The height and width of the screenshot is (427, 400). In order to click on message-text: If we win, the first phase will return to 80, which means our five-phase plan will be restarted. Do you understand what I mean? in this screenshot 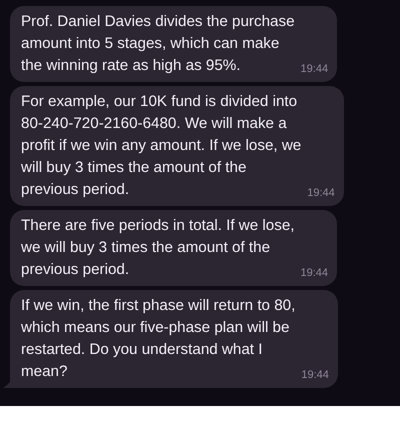, I will do `click(158, 339)`.